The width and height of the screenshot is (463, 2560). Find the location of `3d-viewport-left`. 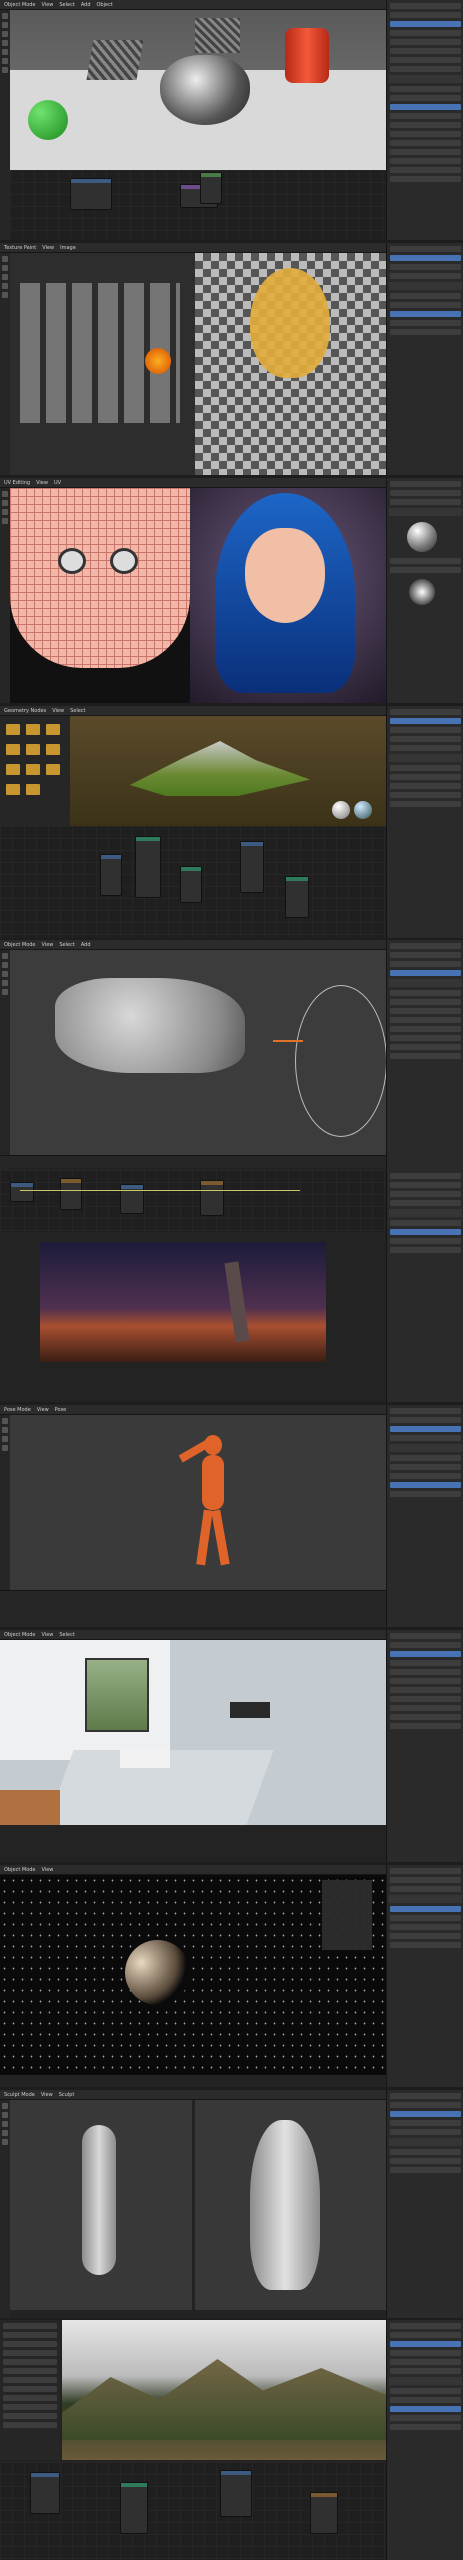

3d-viewport-left is located at coordinates (101, 2205).